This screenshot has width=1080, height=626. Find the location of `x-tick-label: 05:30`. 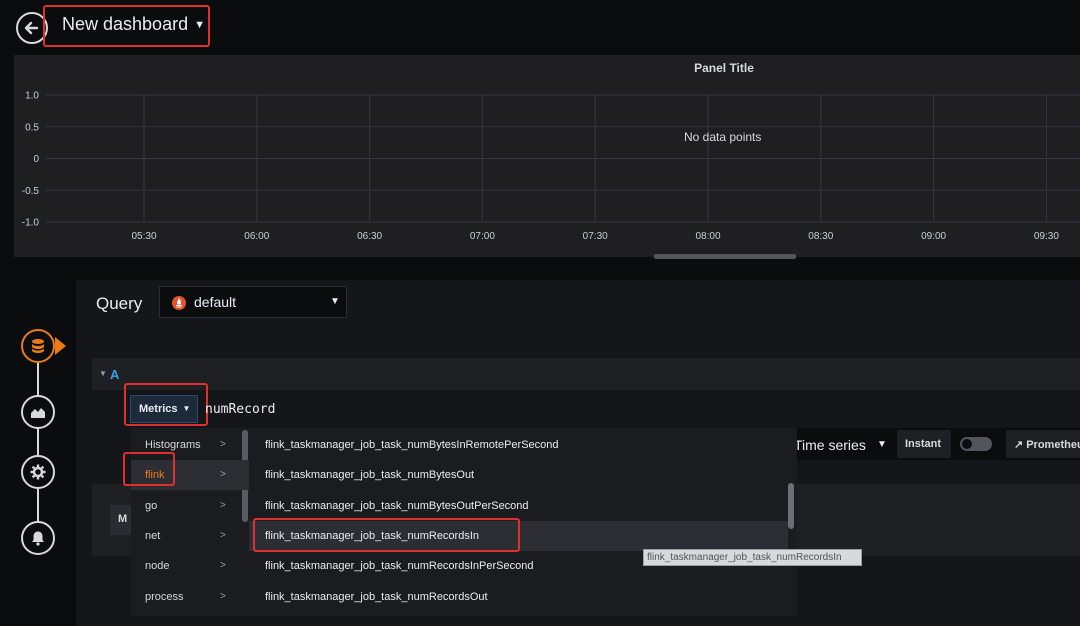

x-tick-label: 05:30 is located at coordinates (143, 236).